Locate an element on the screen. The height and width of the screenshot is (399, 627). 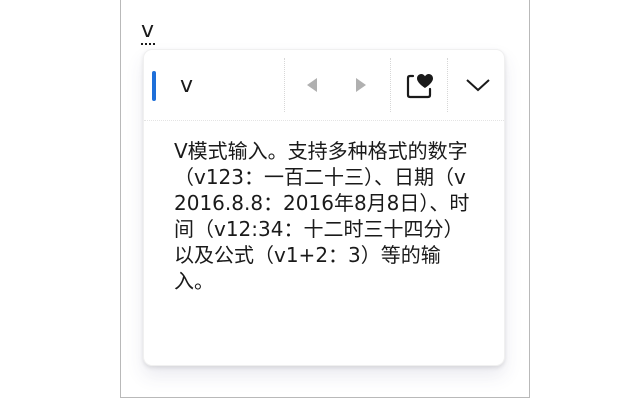
favorites-button is located at coordinates (420, 85).